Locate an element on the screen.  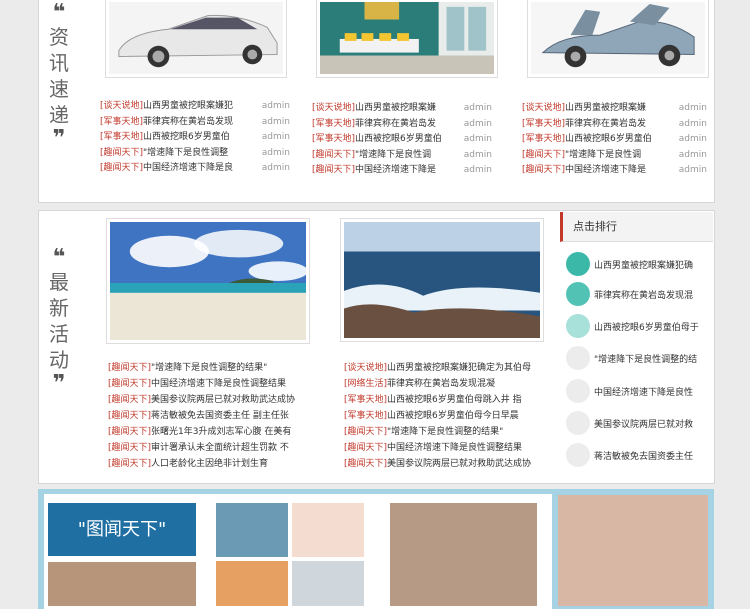
gallery-banner: "图闻天下" is located at coordinates (122, 529).